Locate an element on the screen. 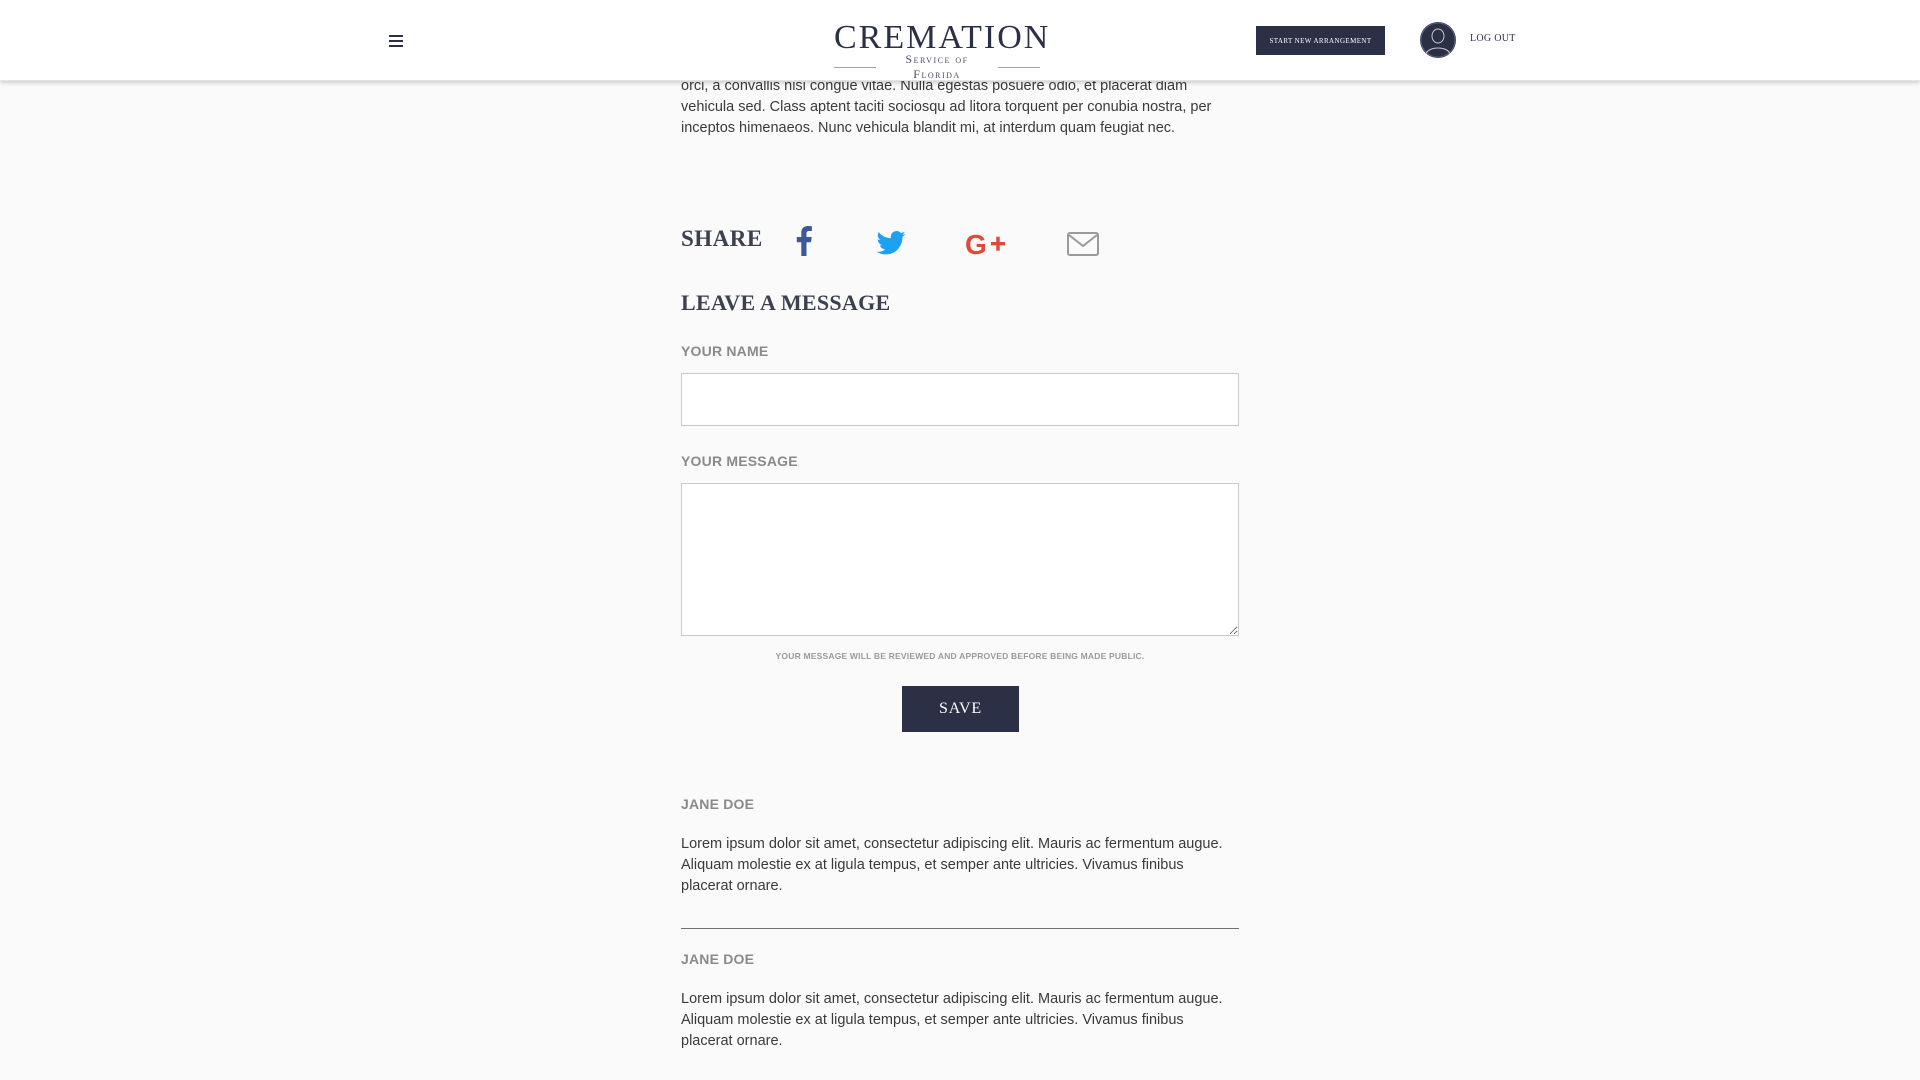  start-new-arrangement-button: START NEW ARRANGEMENT is located at coordinates (1320, 40).